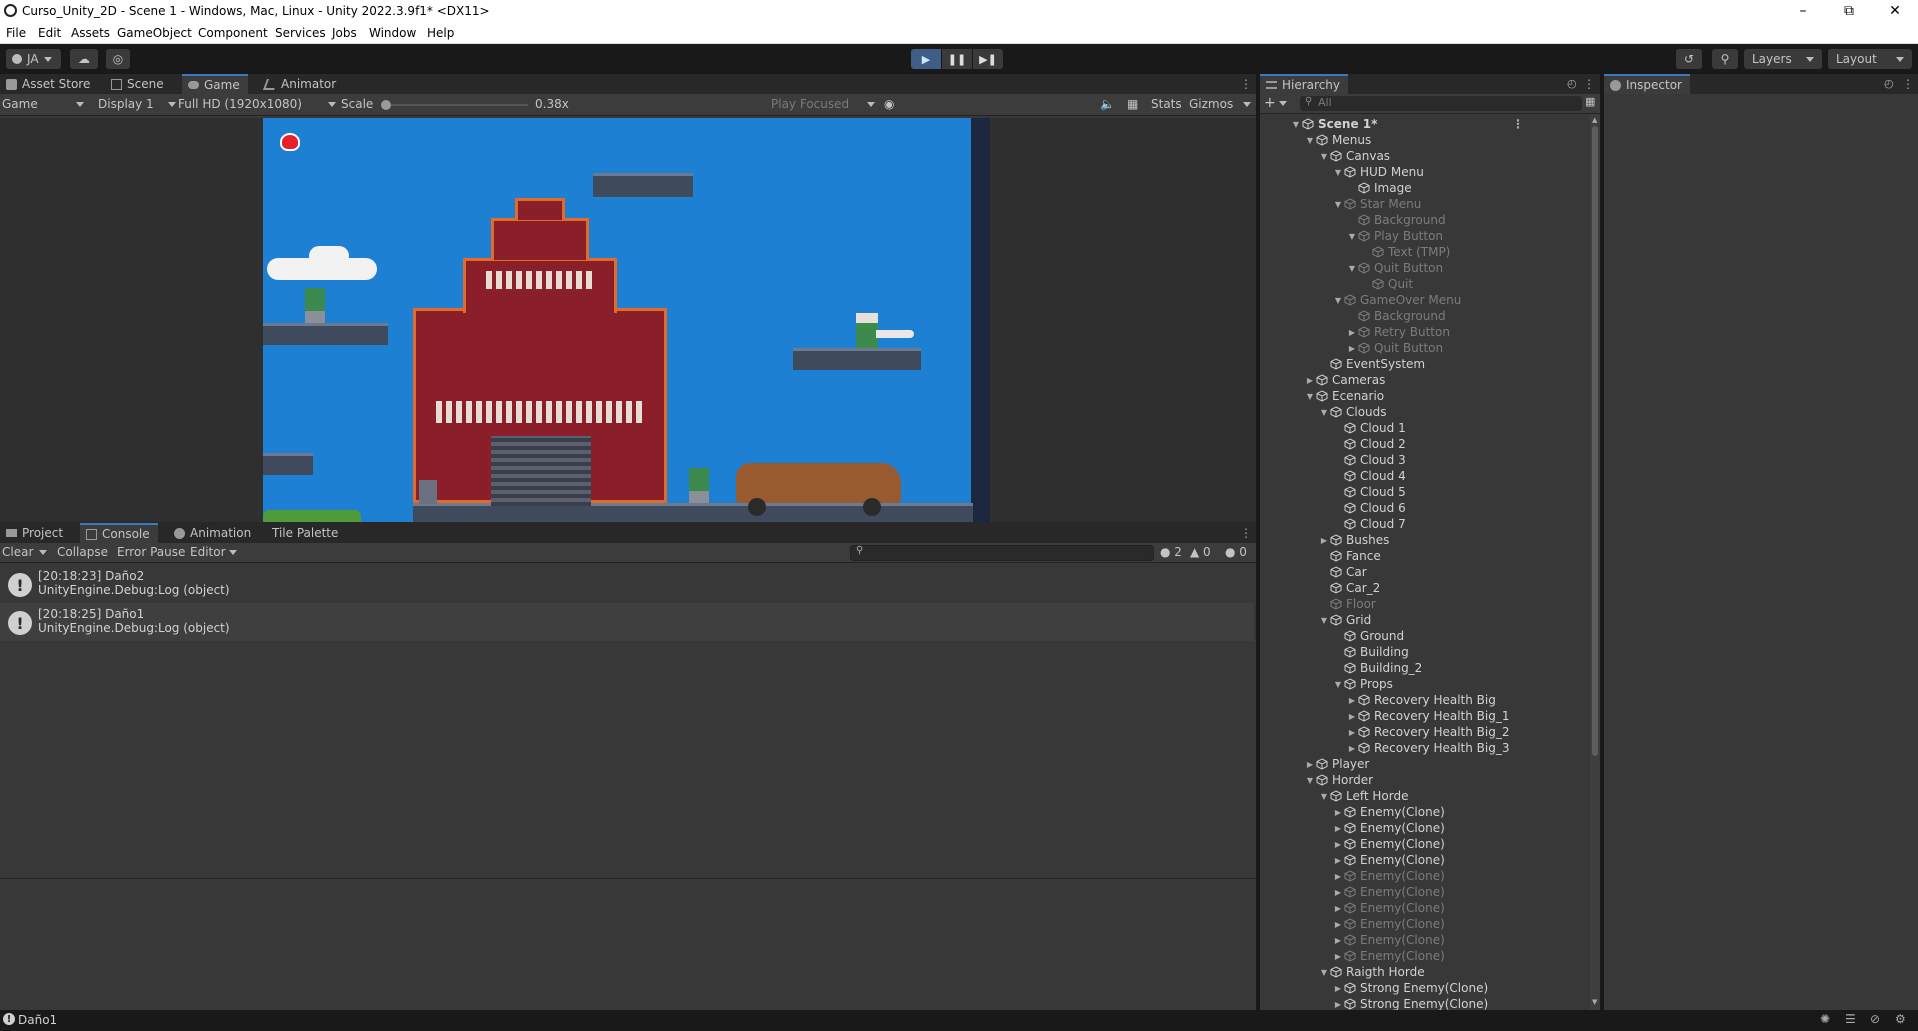  I want to click on hierarchy-item: ▼ Quit Button, so click(1394, 268).